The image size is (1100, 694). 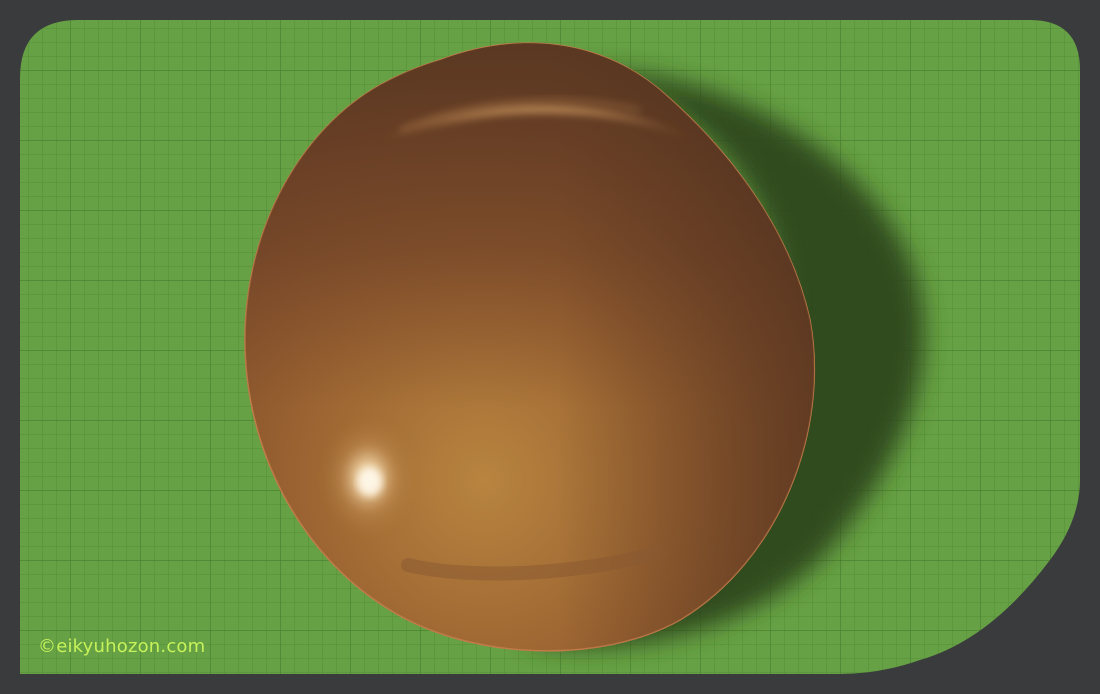 What do you see at coordinates (122, 646) in the screenshot?
I see `copyright-credit: ©eikyuhozon.com` at bounding box center [122, 646].